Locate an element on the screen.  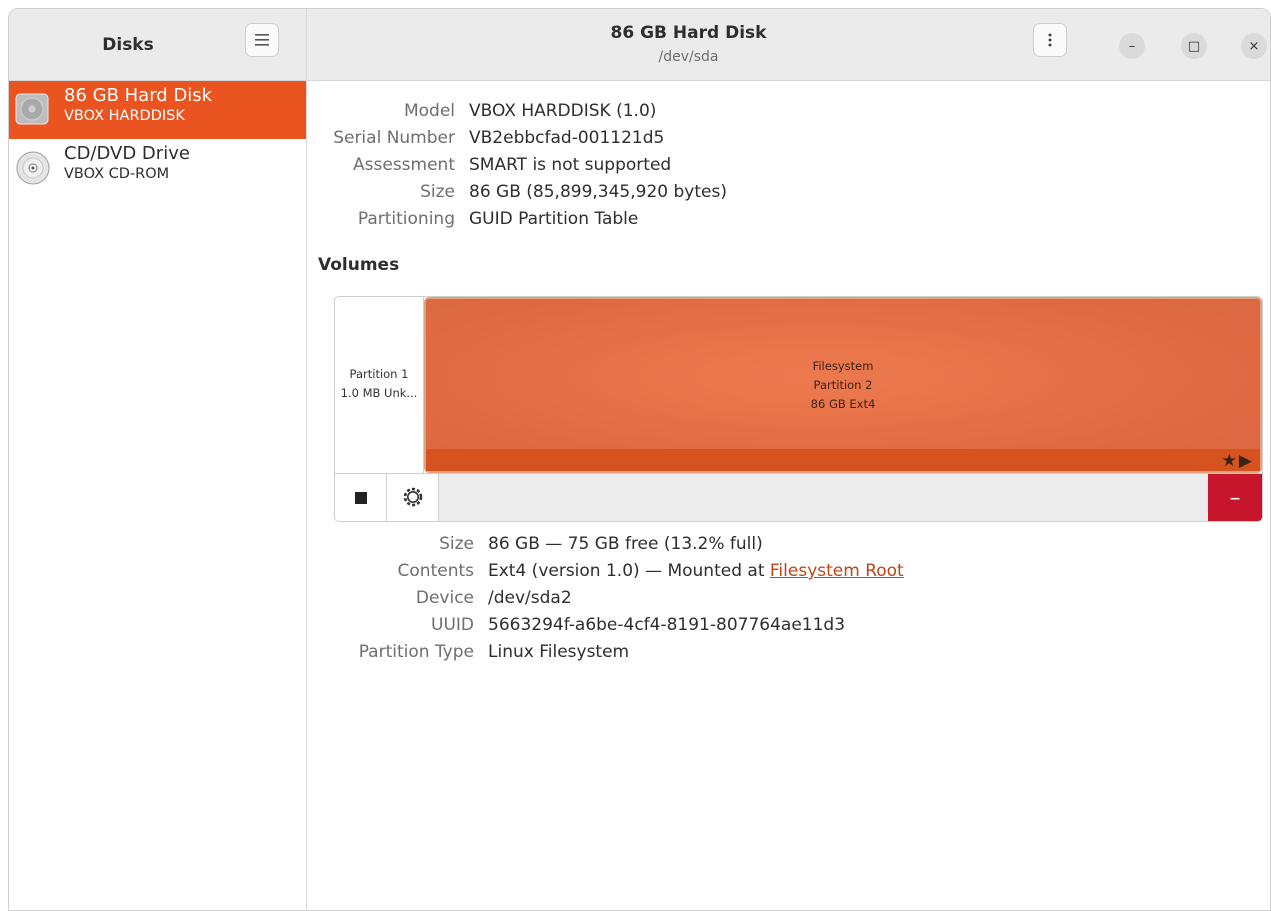
info-value: /dev/sda2 is located at coordinates (530, 598).